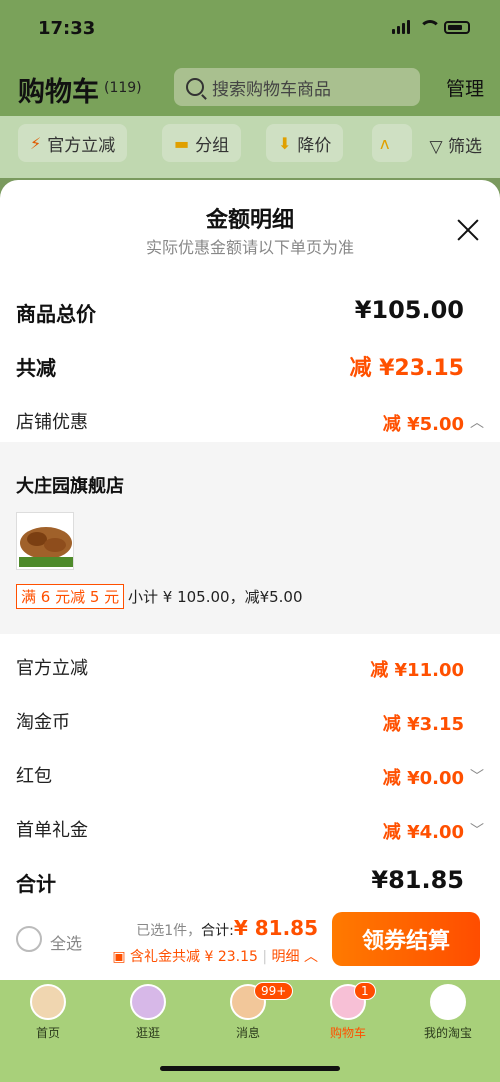 The image size is (500, 1082). I want to click on funnel-icon: ▽, so click(436, 147).